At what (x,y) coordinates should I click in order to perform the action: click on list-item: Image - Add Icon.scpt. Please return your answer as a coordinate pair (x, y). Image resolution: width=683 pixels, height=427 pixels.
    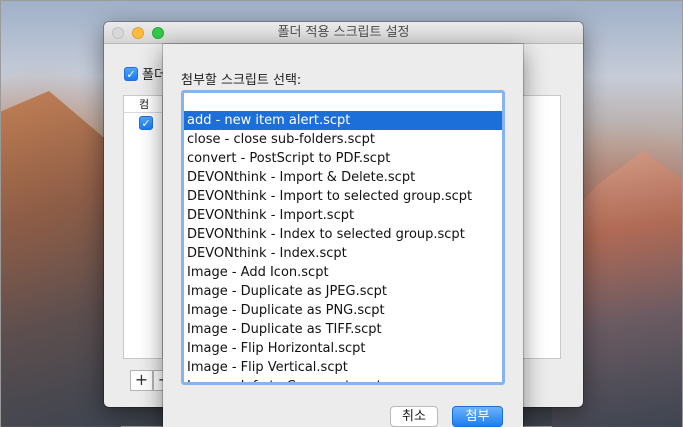
    Looking at the image, I should click on (343, 272).